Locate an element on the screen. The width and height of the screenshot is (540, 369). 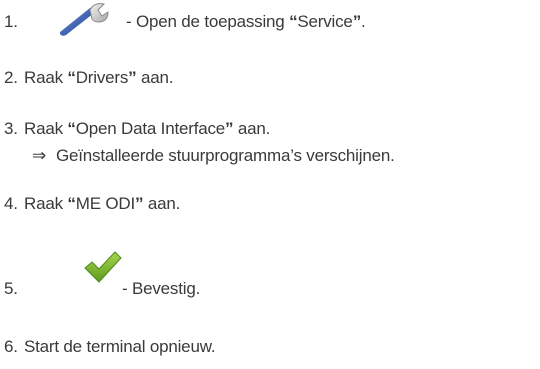
step-5: 5. is located at coordinates (12, 289).